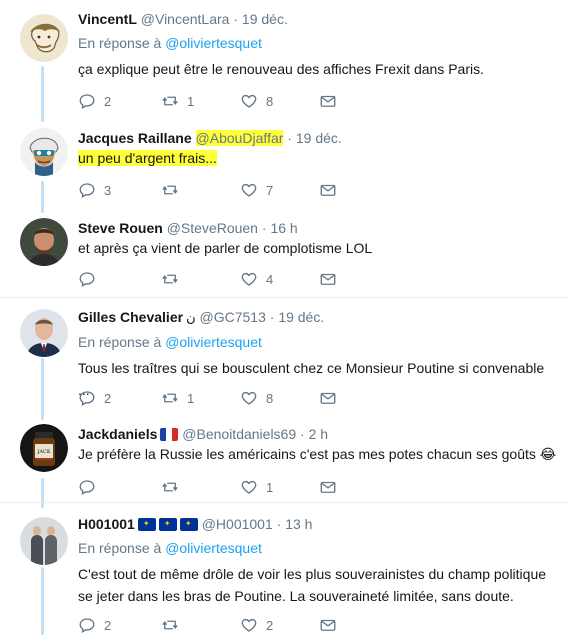  What do you see at coordinates (212, 228) in the screenshot?
I see `user-handle: @SteveRouen` at bounding box center [212, 228].